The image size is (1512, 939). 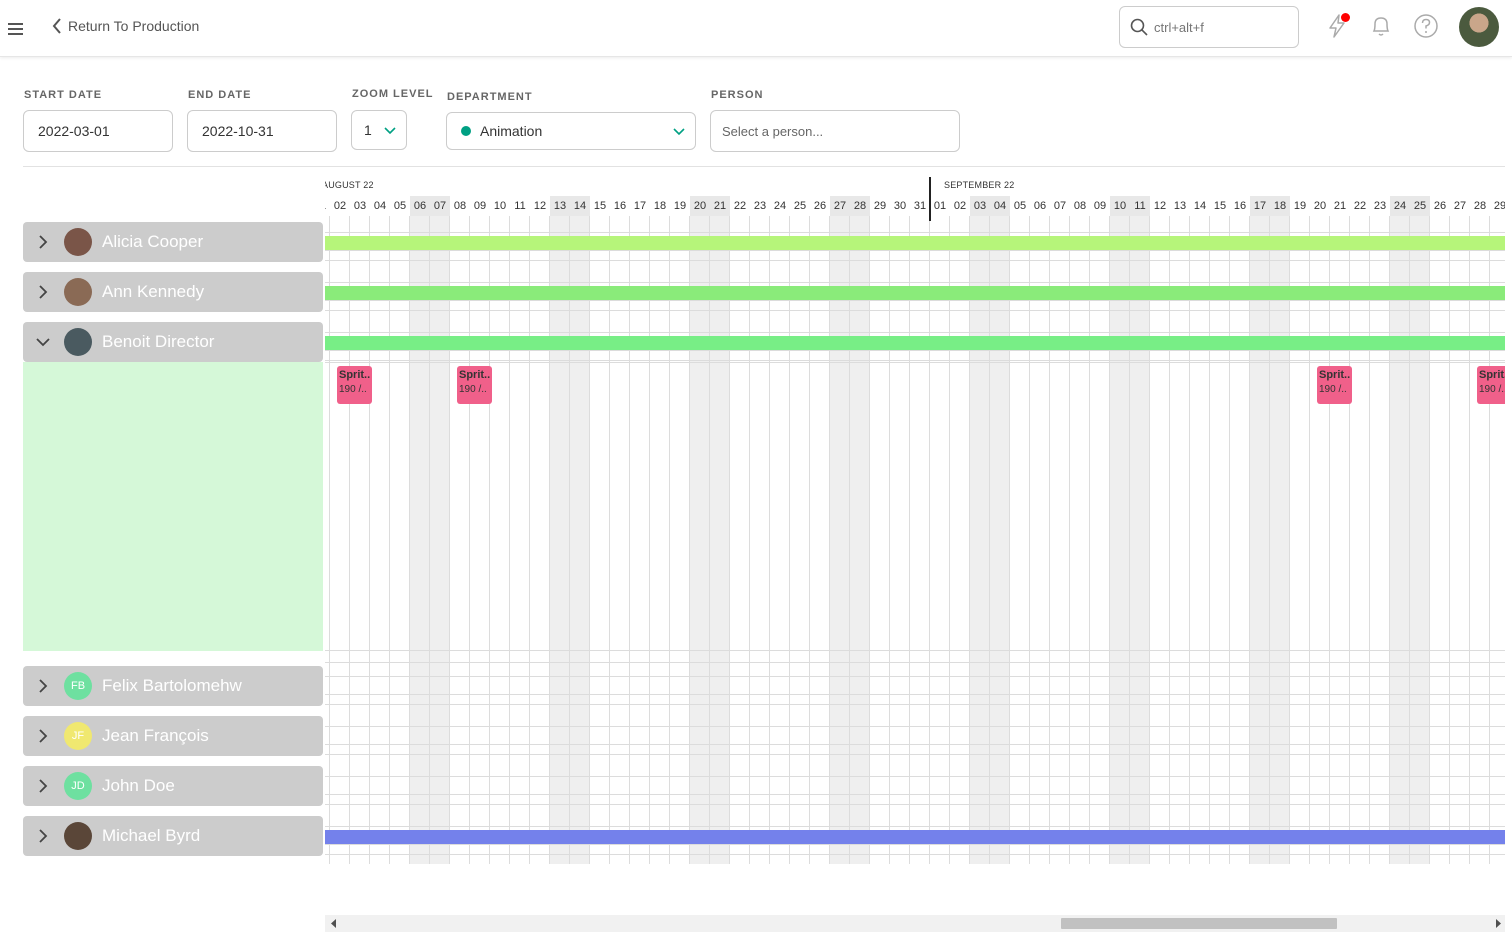 What do you see at coordinates (368, 130) in the screenshot?
I see `zoom-level-value: 1` at bounding box center [368, 130].